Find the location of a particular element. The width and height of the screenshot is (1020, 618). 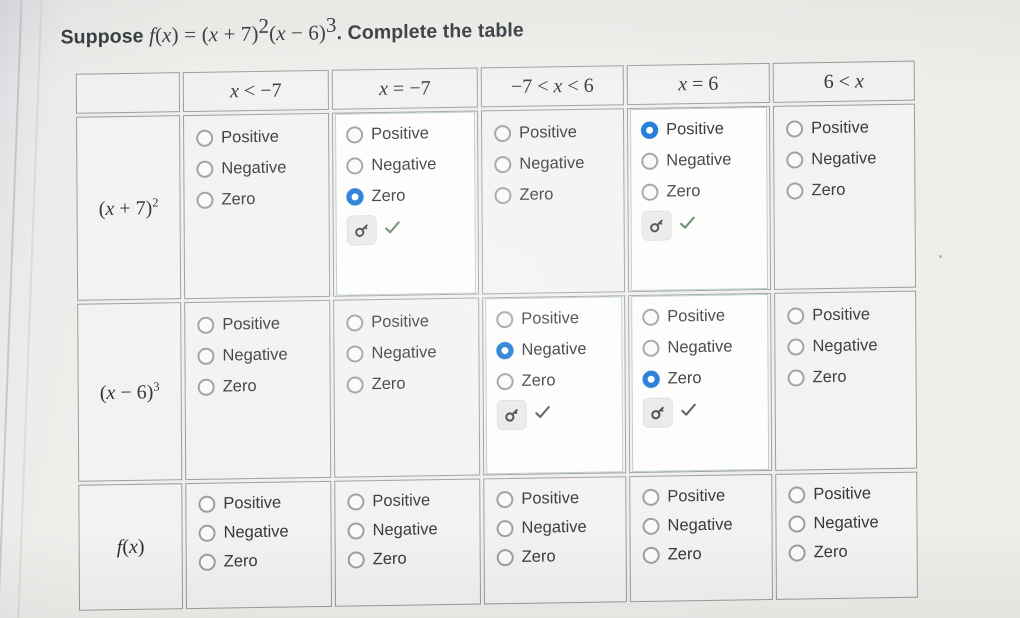

cell-r3-c4: Positive Negative Zero is located at coordinates (701, 538).